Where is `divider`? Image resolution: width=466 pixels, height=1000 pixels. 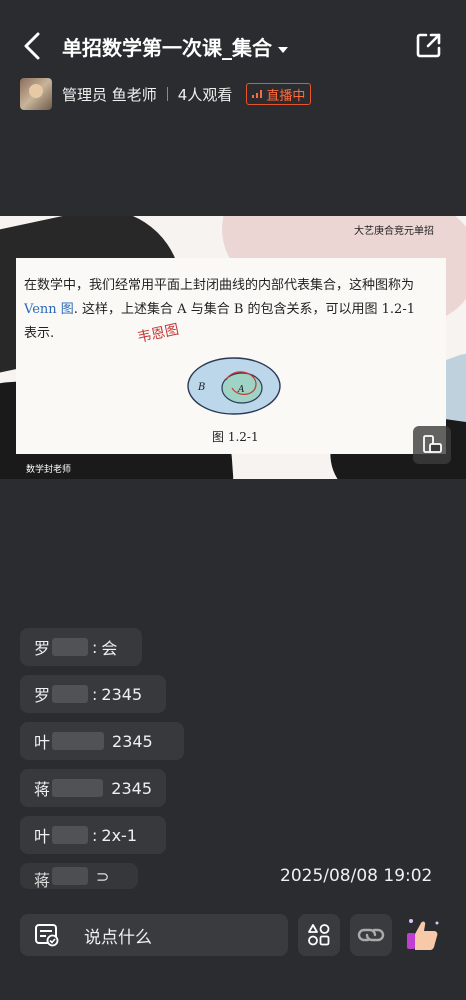 divider is located at coordinates (167, 94).